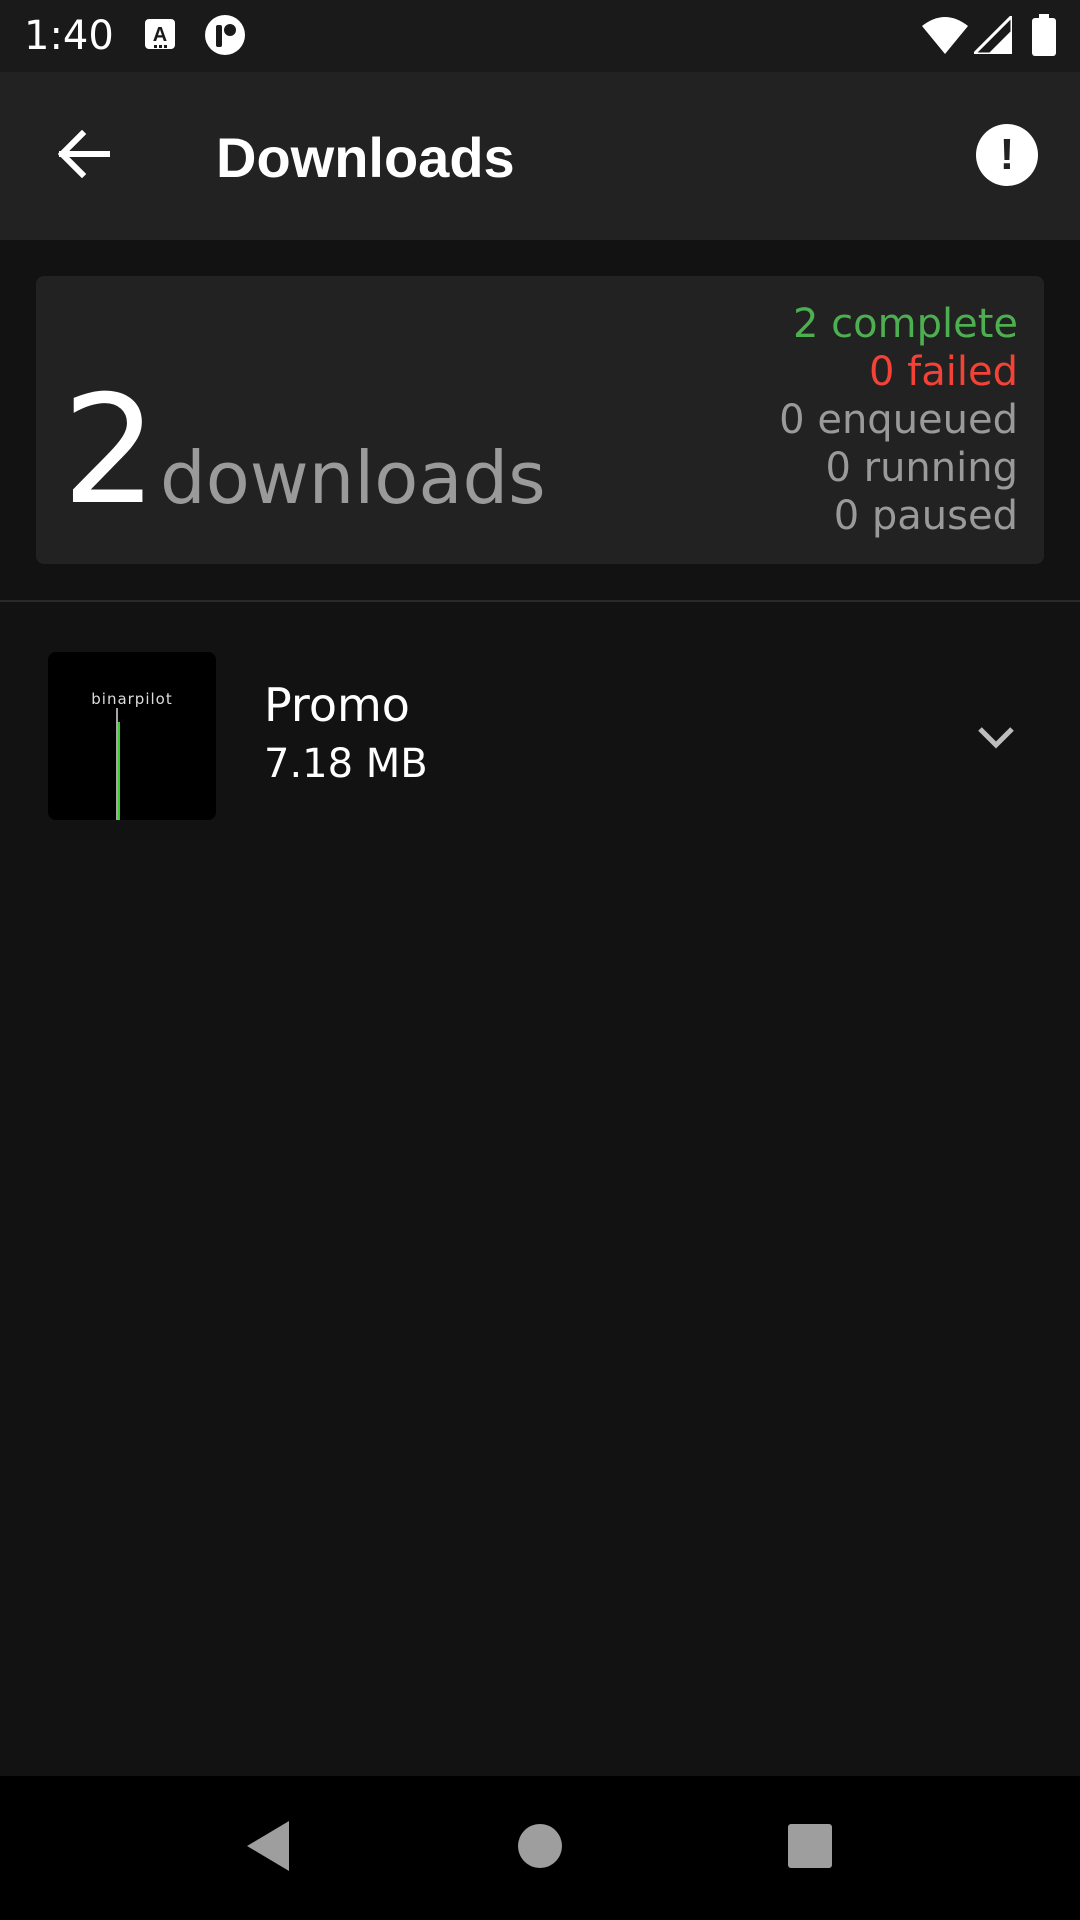 The height and width of the screenshot is (1920, 1080). What do you see at coordinates (1044, 37) in the screenshot?
I see `battery-icon` at bounding box center [1044, 37].